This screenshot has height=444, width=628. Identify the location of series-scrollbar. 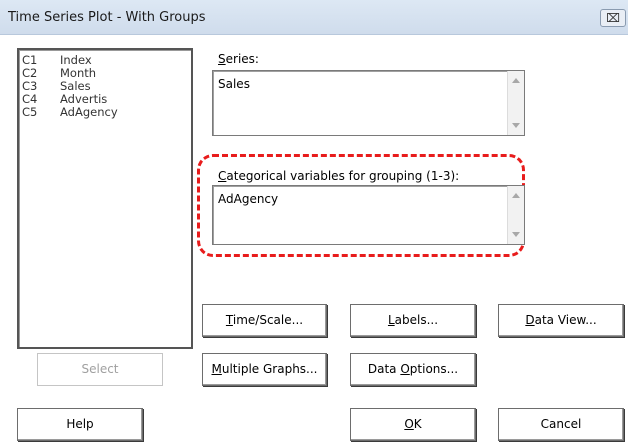
(515, 103).